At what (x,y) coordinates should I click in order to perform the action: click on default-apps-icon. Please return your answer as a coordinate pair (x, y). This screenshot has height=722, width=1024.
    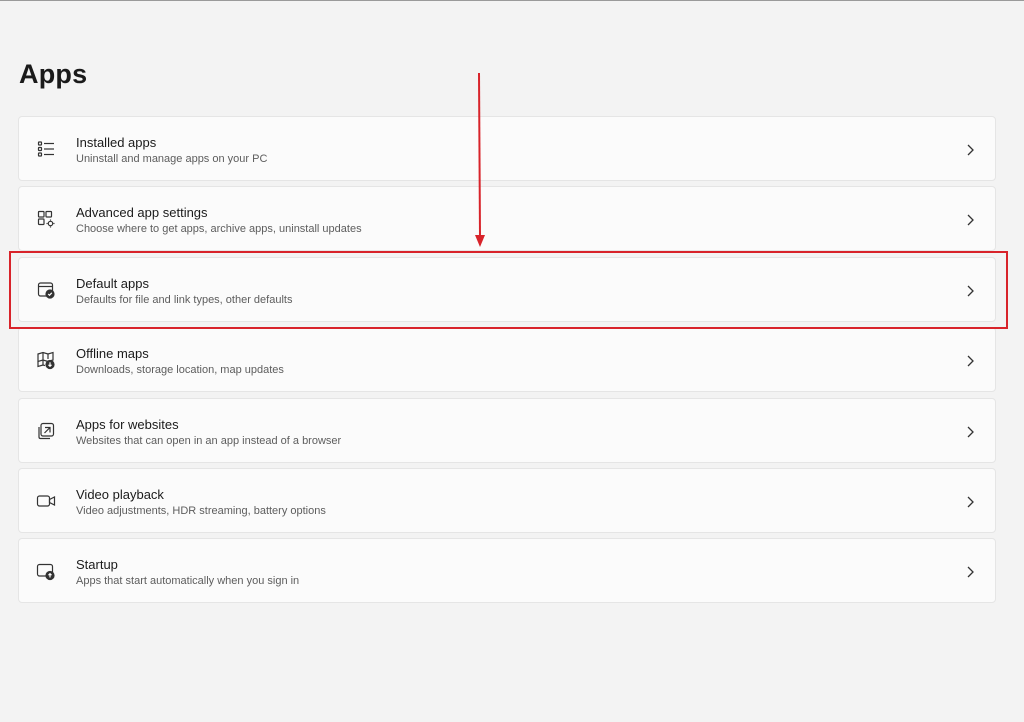
    Looking at the image, I should click on (46, 290).